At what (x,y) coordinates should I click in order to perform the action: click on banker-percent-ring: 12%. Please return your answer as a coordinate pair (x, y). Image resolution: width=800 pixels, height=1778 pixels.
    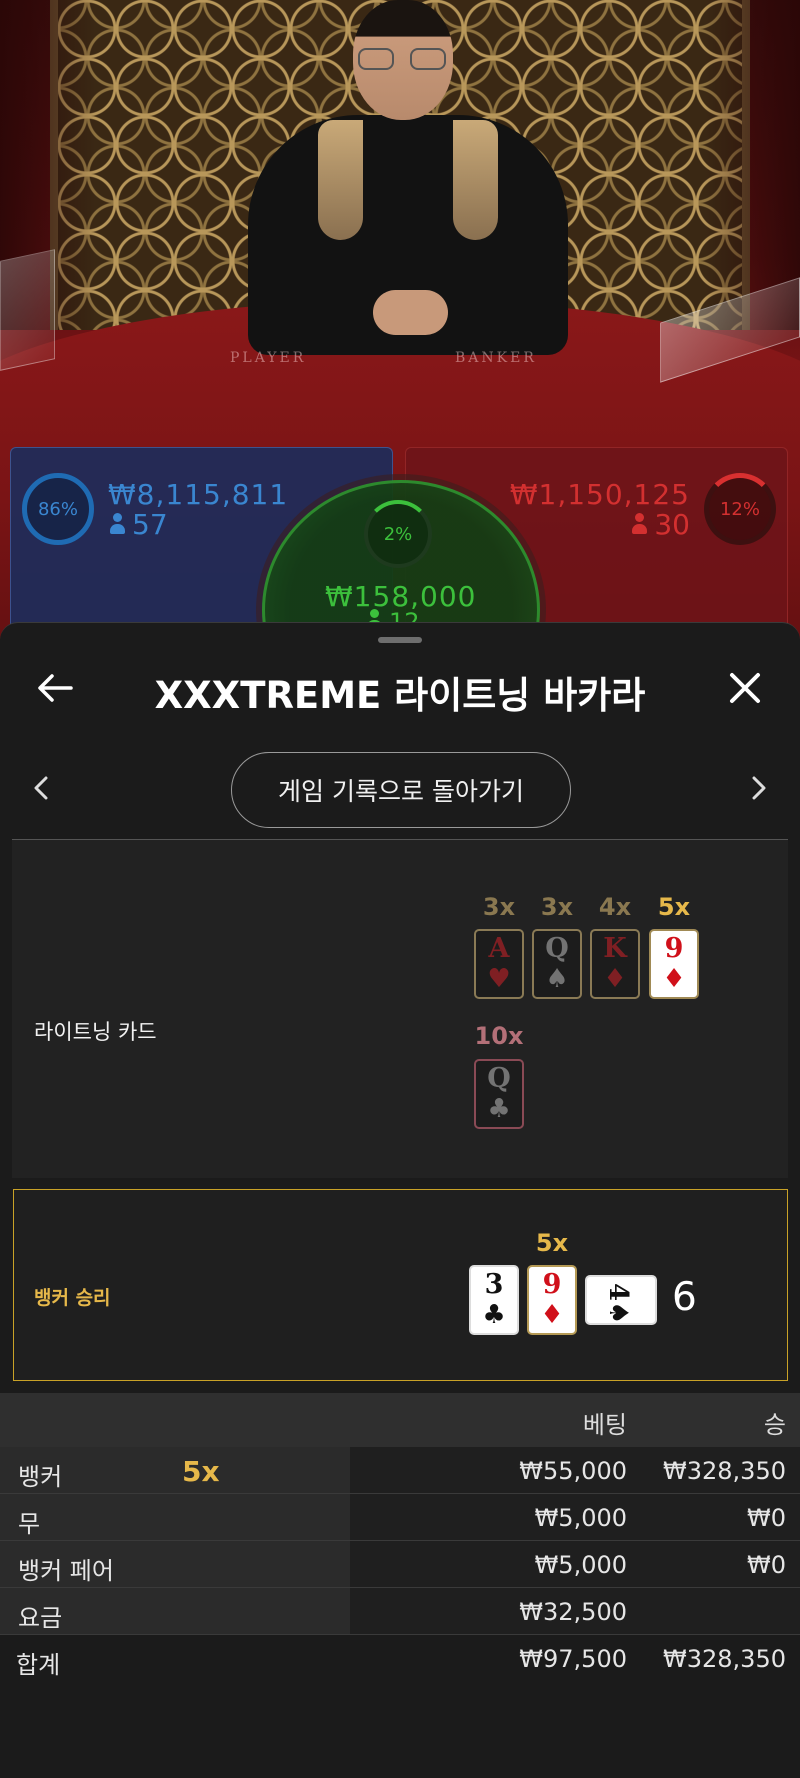
    Looking at the image, I should click on (740, 509).